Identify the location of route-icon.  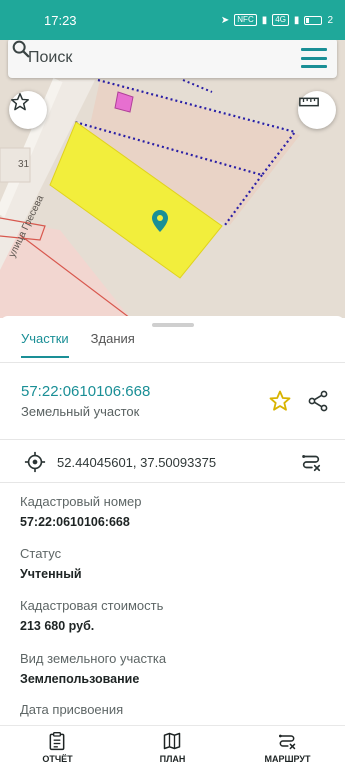
(311, 462).